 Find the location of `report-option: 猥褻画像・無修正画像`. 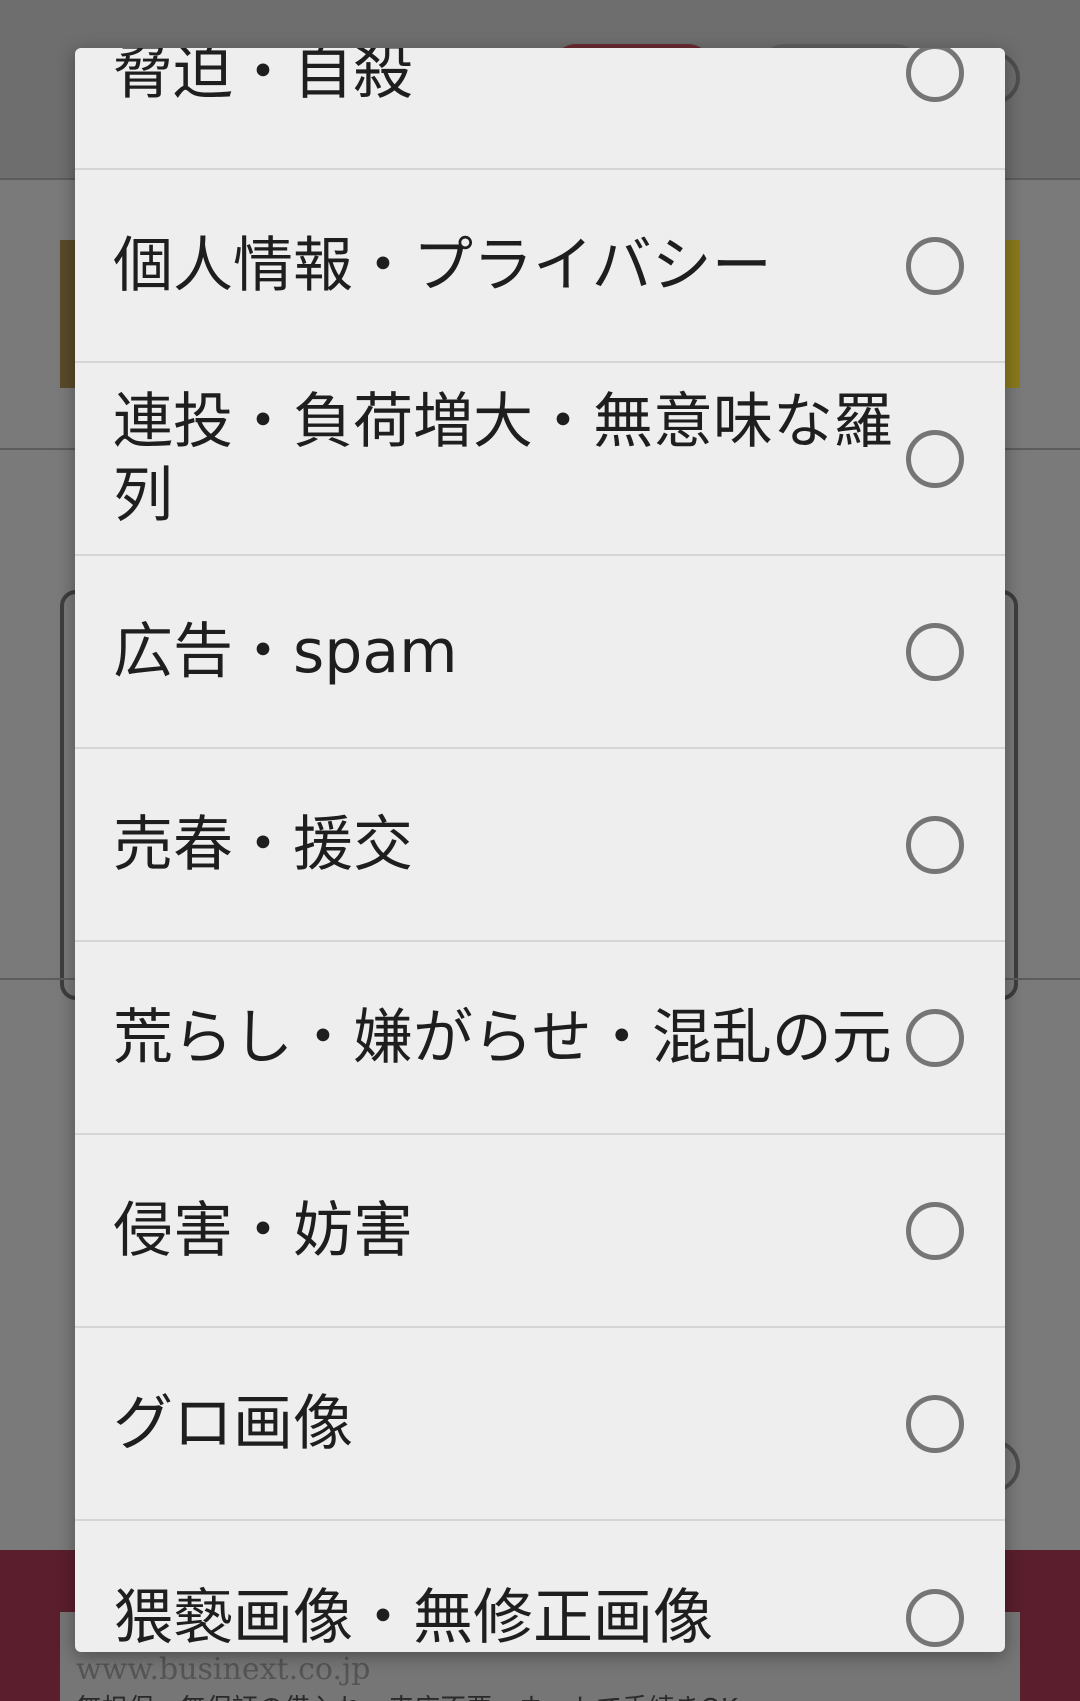

report-option: 猥褻画像・無修正画像 is located at coordinates (540, 1586).